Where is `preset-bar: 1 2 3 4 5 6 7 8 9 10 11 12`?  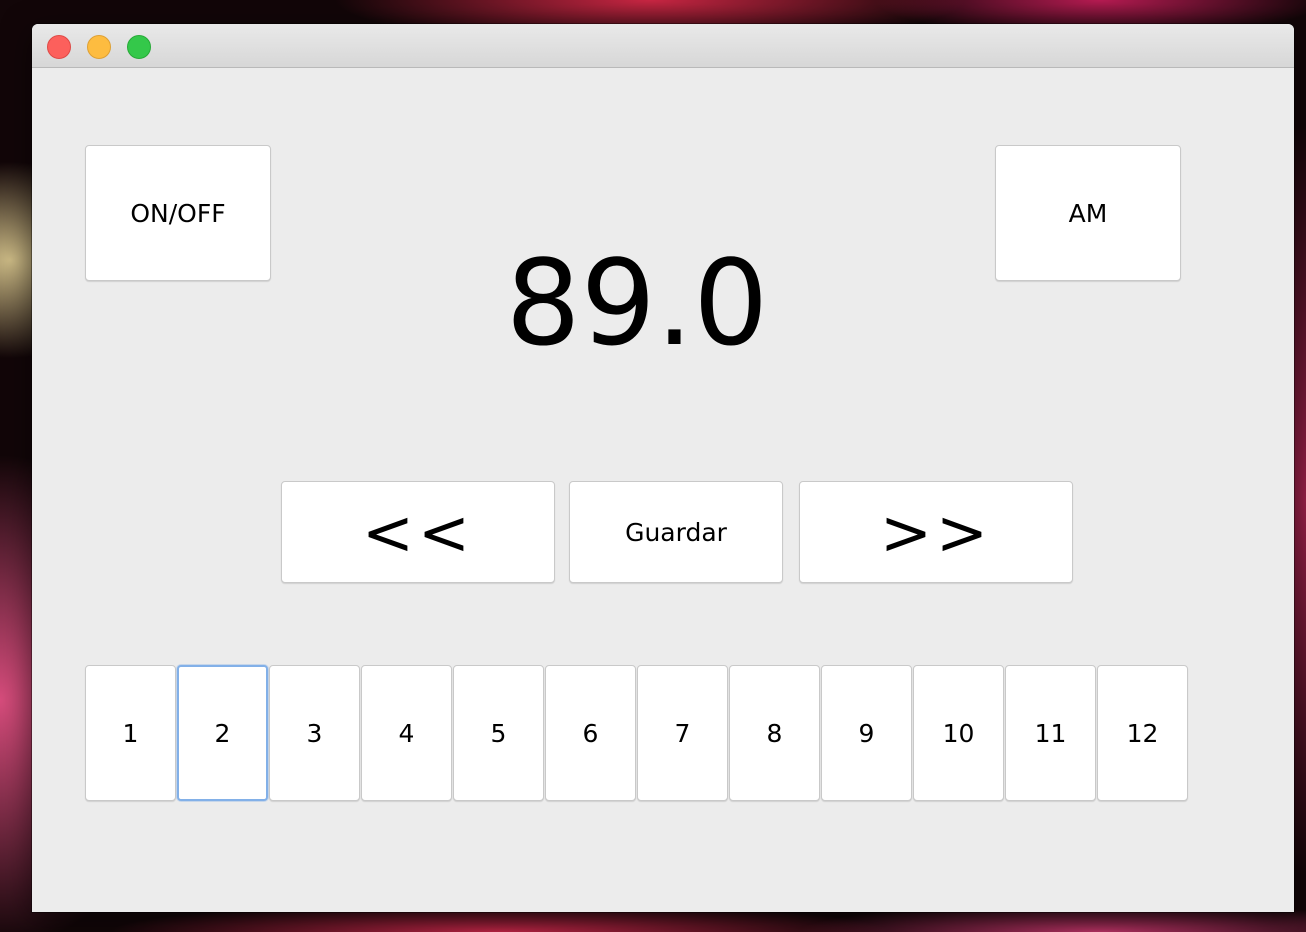 preset-bar: 1 2 3 4 5 6 7 8 9 10 11 12 is located at coordinates (637, 733).